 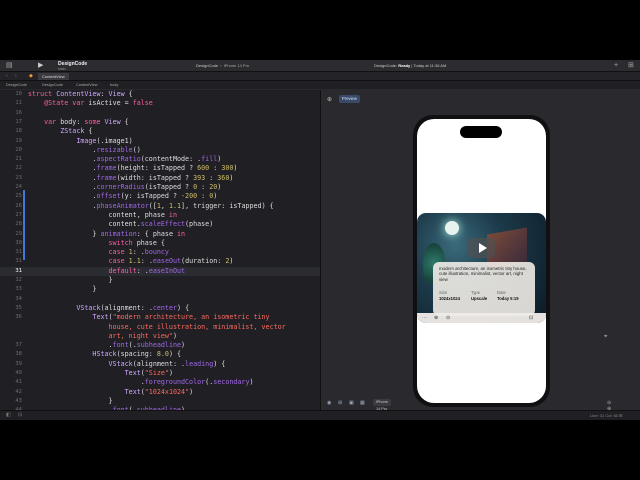 What do you see at coordinates (160, 113) in the screenshot?
I see `code-line: 16` at bounding box center [160, 113].